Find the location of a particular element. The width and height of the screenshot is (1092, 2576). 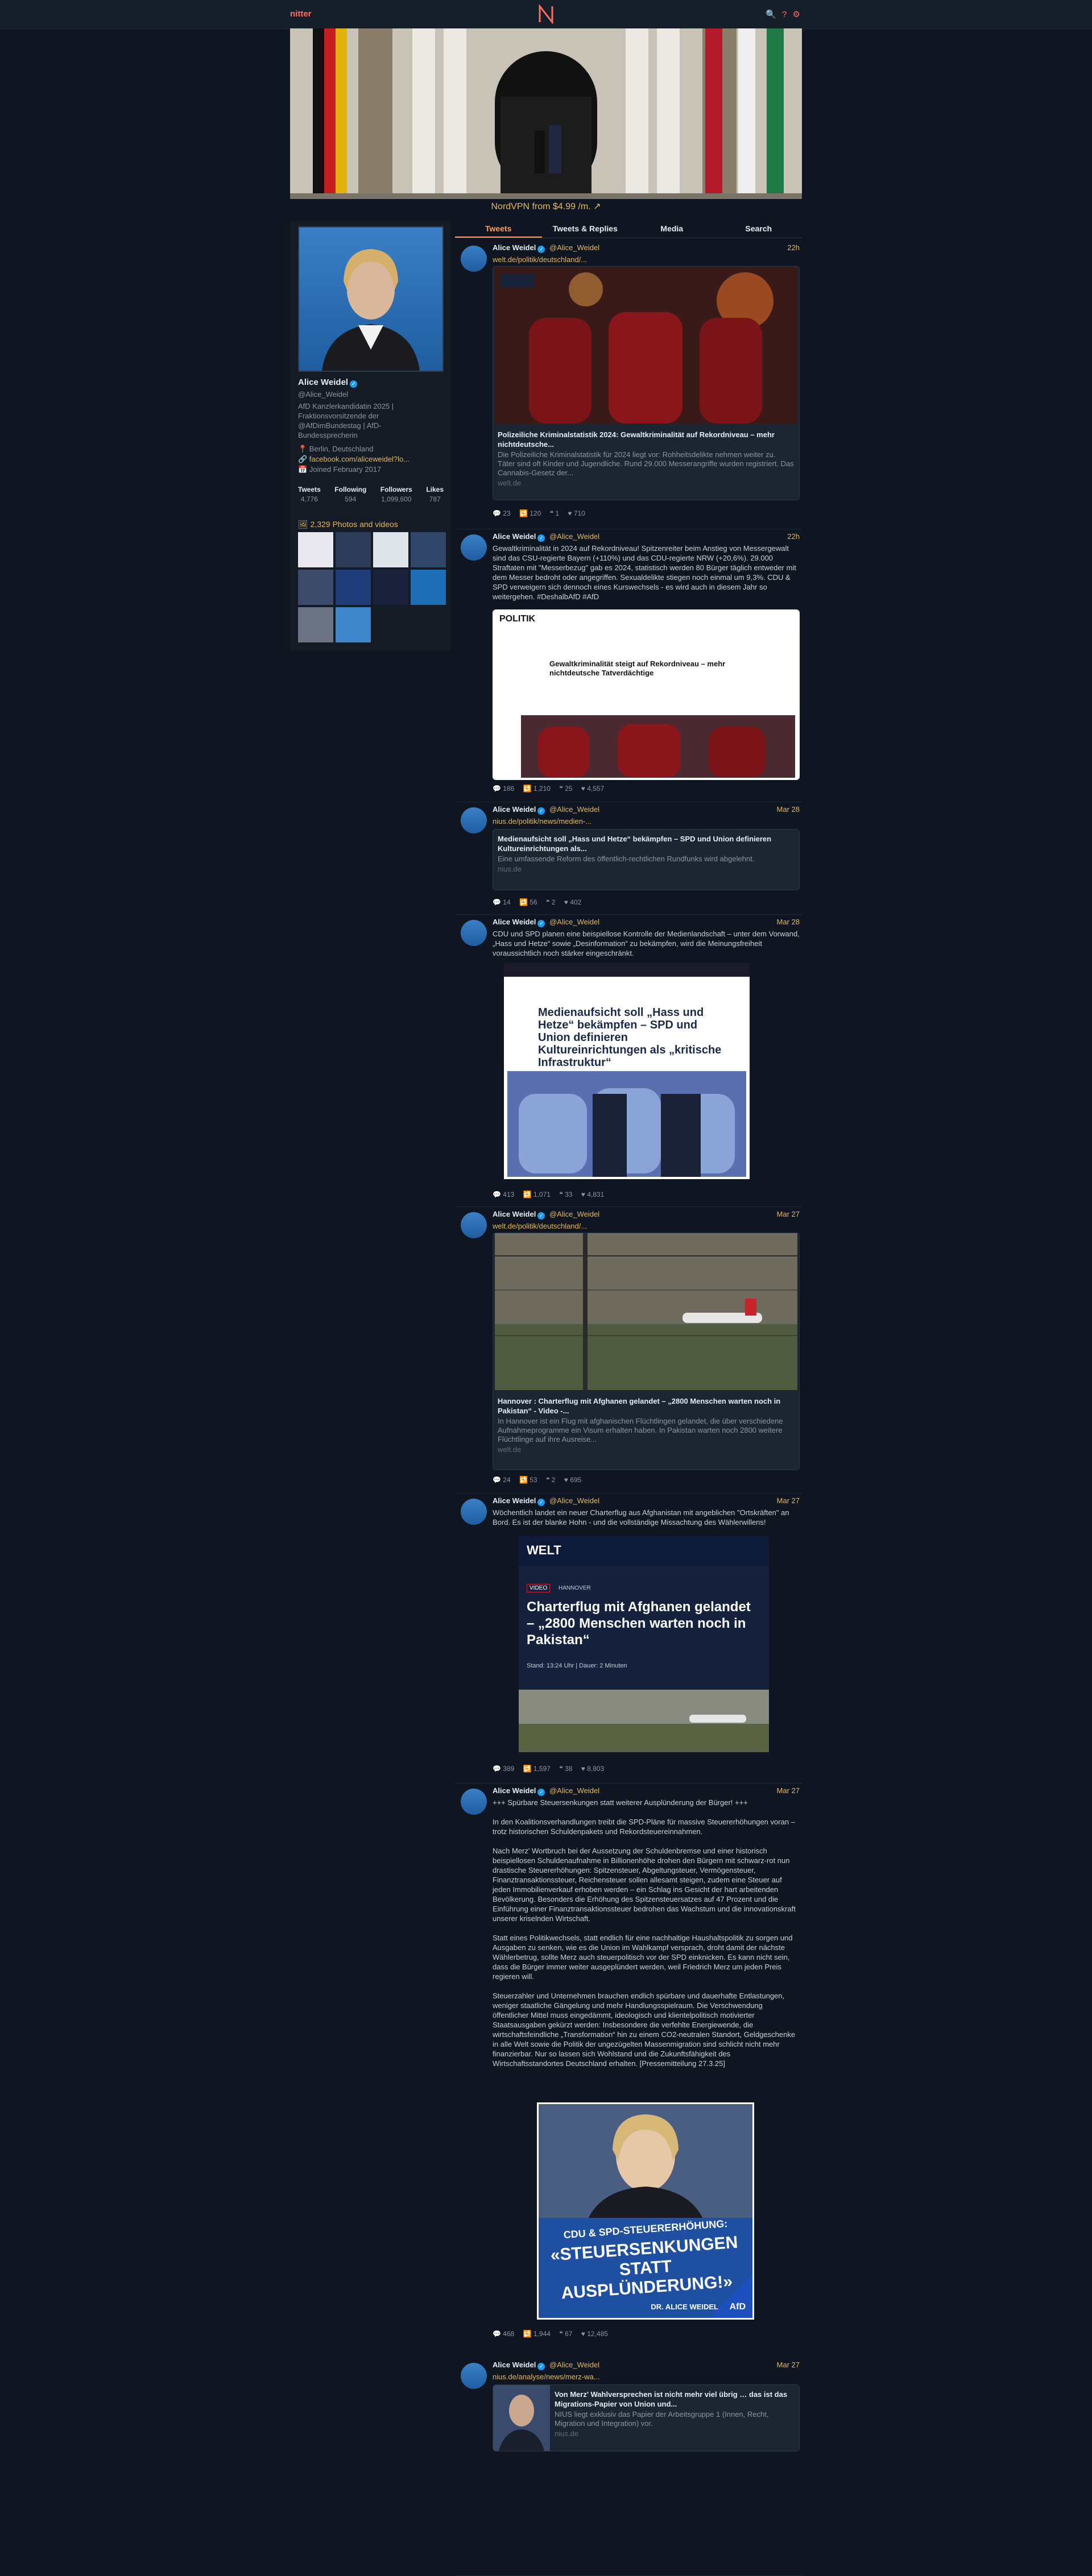

reply-count: 💬 413 is located at coordinates (503, 1194).